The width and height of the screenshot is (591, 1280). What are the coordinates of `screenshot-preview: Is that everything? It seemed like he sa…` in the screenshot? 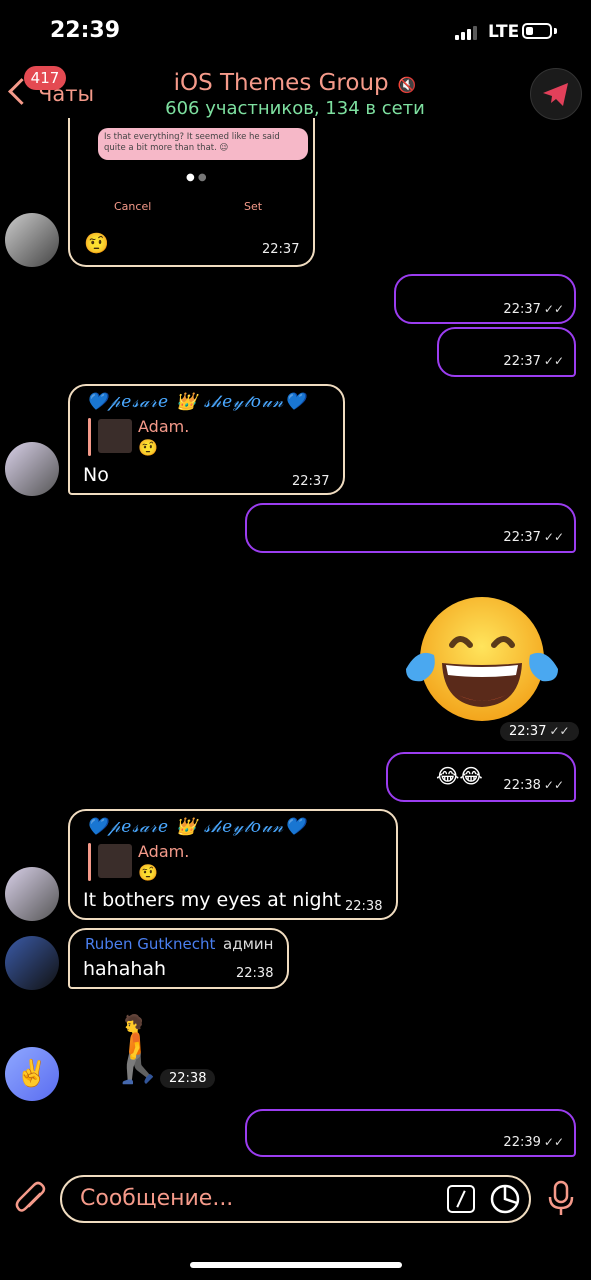 It's located at (203, 144).